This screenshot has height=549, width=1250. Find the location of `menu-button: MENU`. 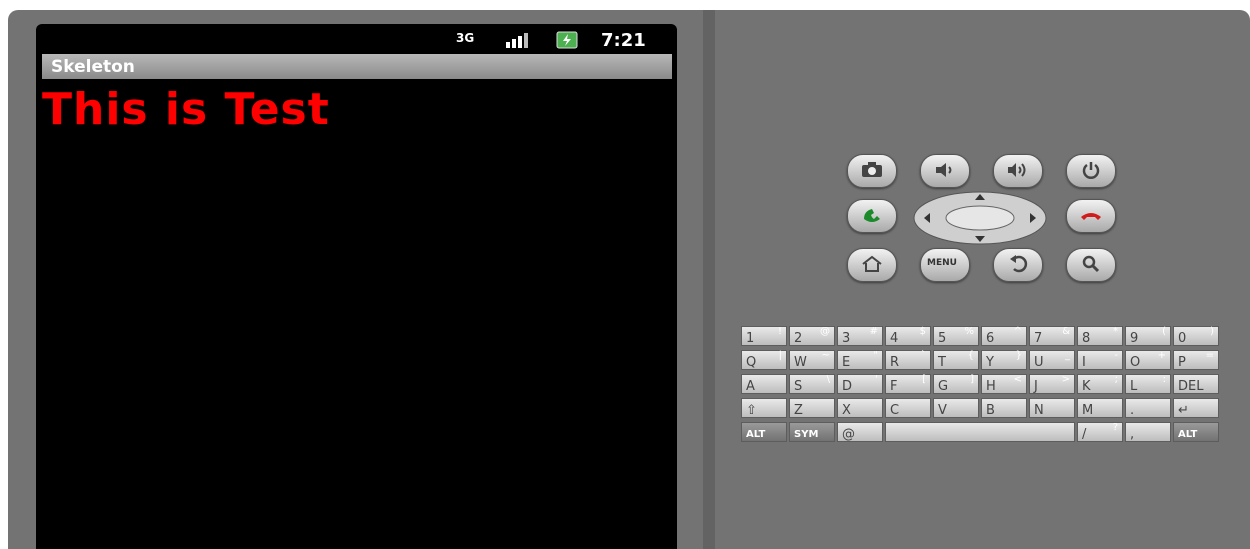

menu-button: MENU is located at coordinates (945, 265).